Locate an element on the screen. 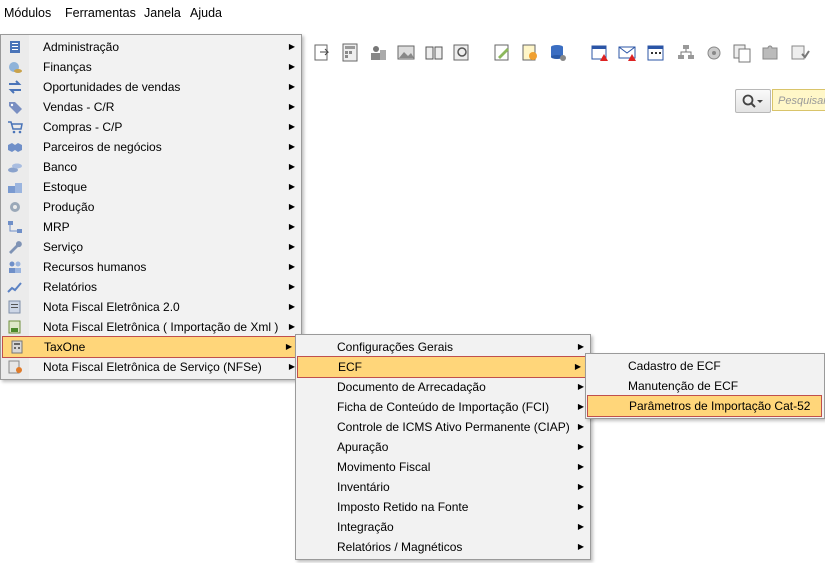 This screenshot has height=563, width=825. menu-item-apuracao: Apuração ▶ is located at coordinates (443, 447).